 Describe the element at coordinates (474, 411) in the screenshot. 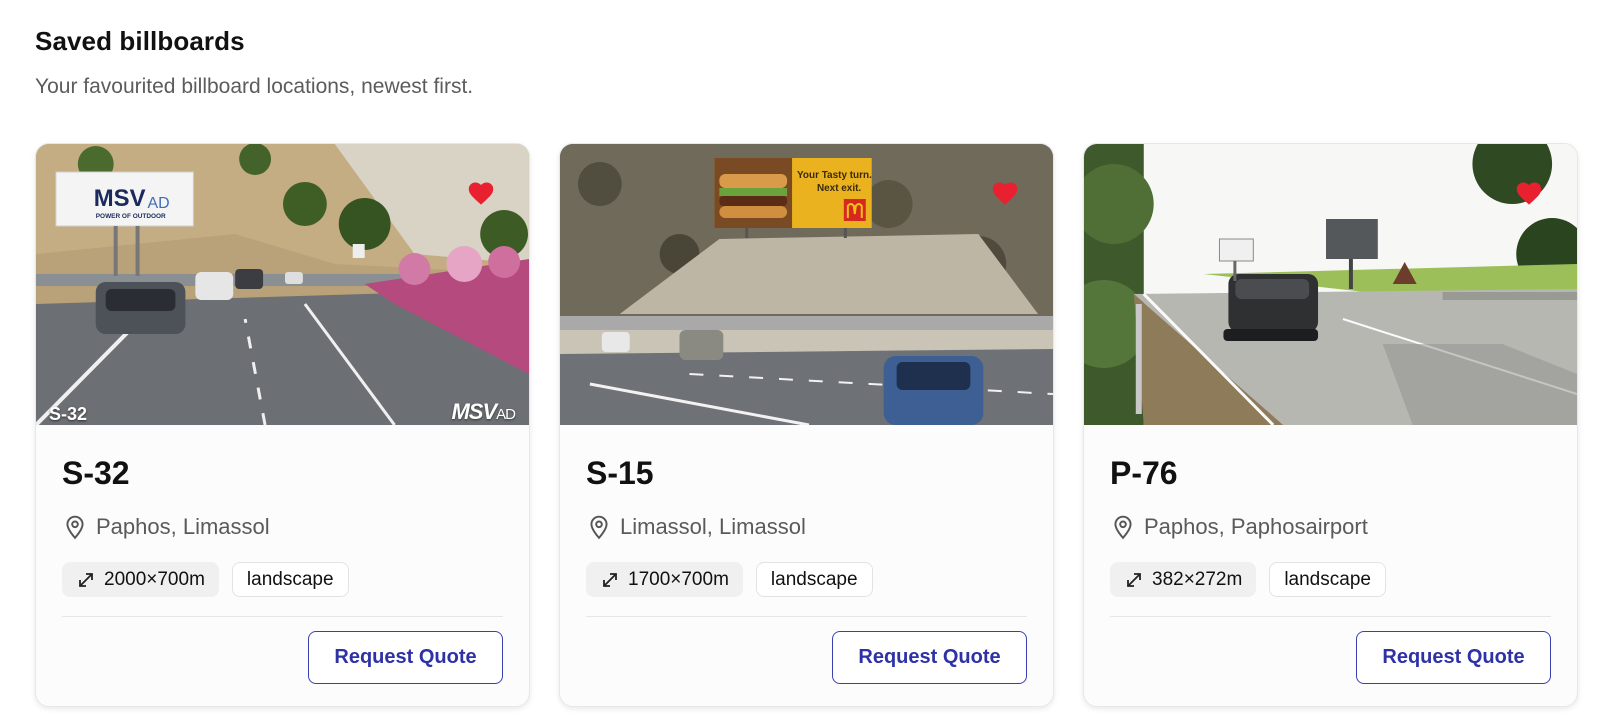

I see `image-brand-text: MSV` at that location.